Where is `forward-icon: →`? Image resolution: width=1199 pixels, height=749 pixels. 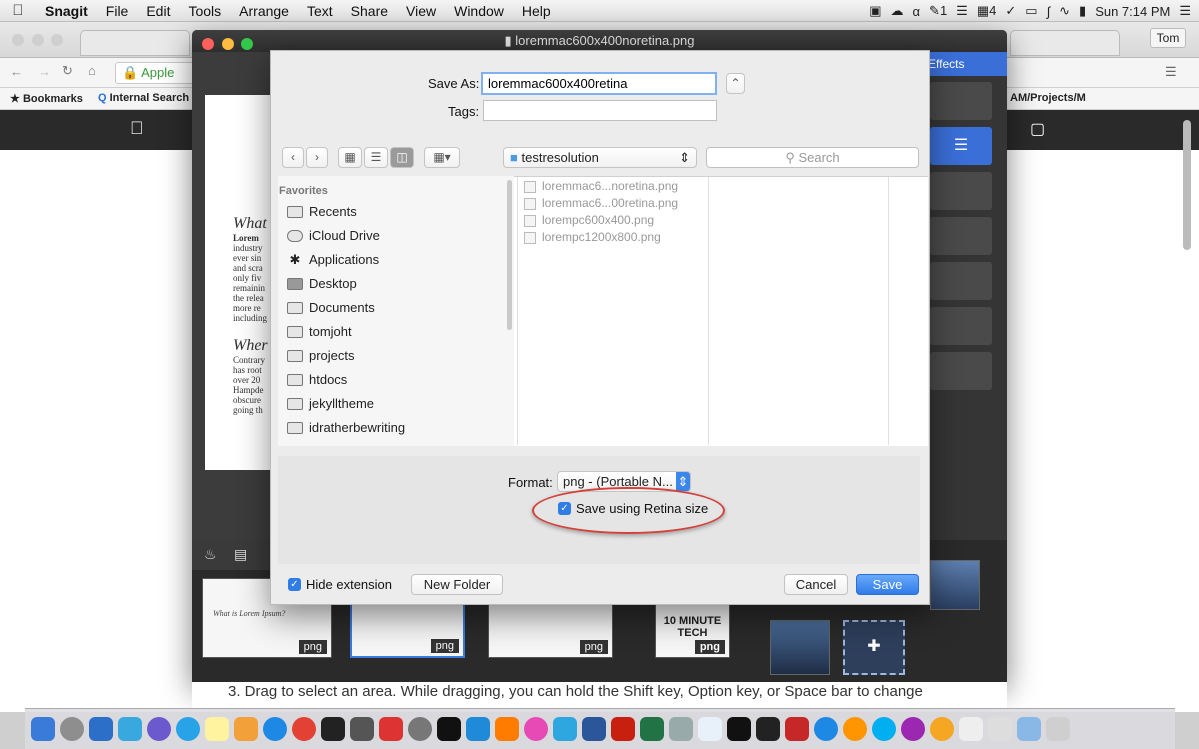
forward-icon: → is located at coordinates (44, 71).